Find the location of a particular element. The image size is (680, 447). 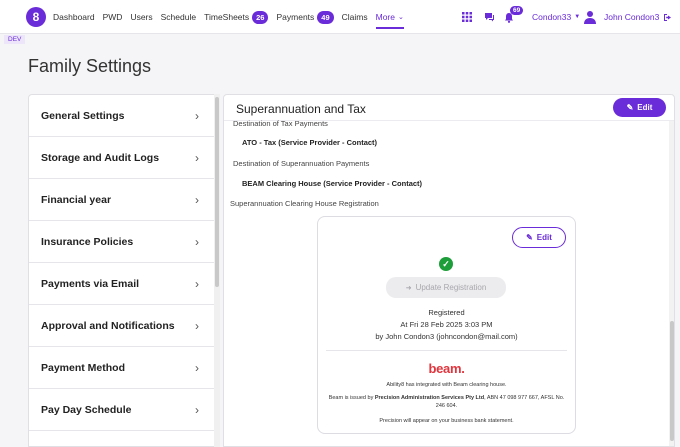

tax-destination-label: Destination of Tax Payments is located at coordinates (280, 123).